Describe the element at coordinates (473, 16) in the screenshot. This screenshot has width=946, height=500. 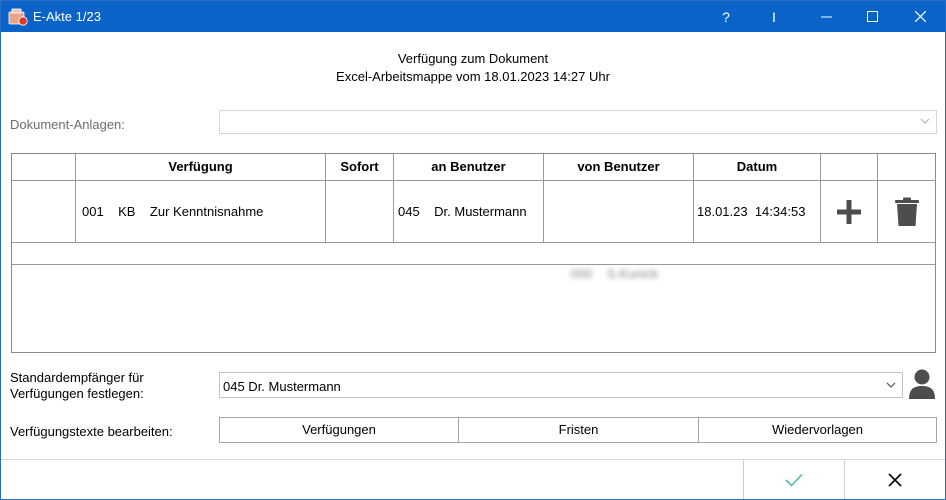
I see `title-bar: E-Akte 1/23 ? I` at that location.